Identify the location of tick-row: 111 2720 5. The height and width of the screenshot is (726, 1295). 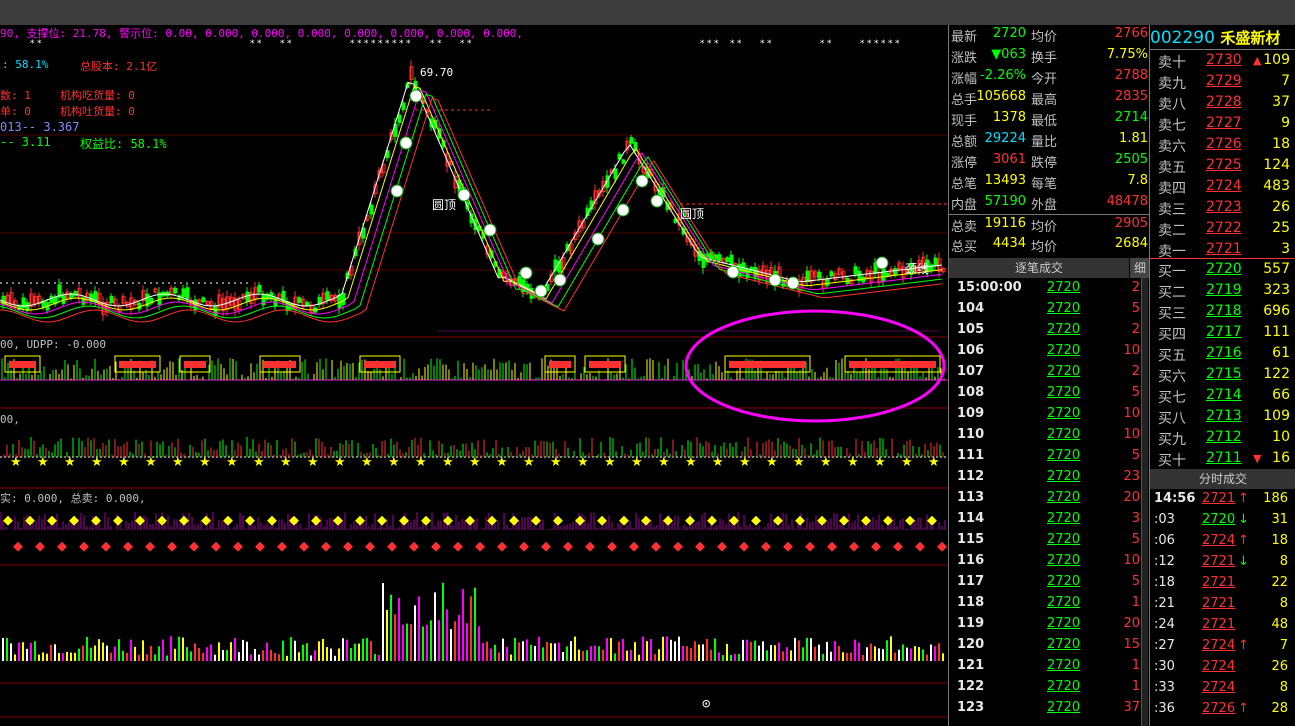
(1045, 456).